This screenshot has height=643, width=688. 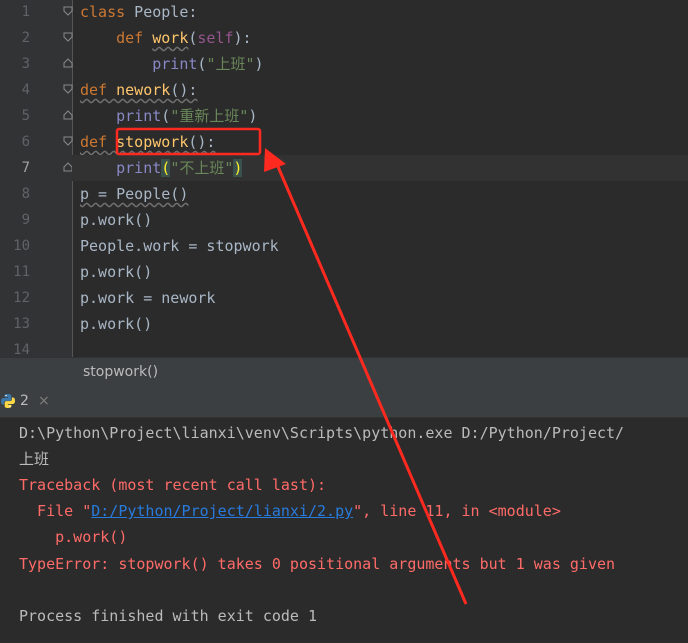 What do you see at coordinates (139, 12) in the screenshot?
I see `code-line: class People:` at bounding box center [139, 12].